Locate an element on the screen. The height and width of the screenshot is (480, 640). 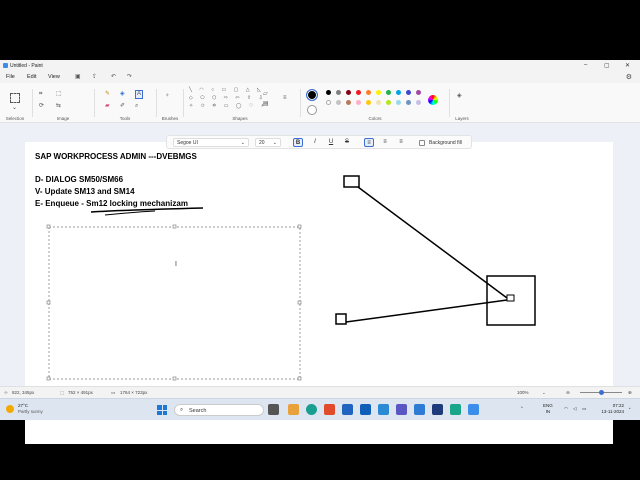
menu-file: File is located at coordinates (10, 77).